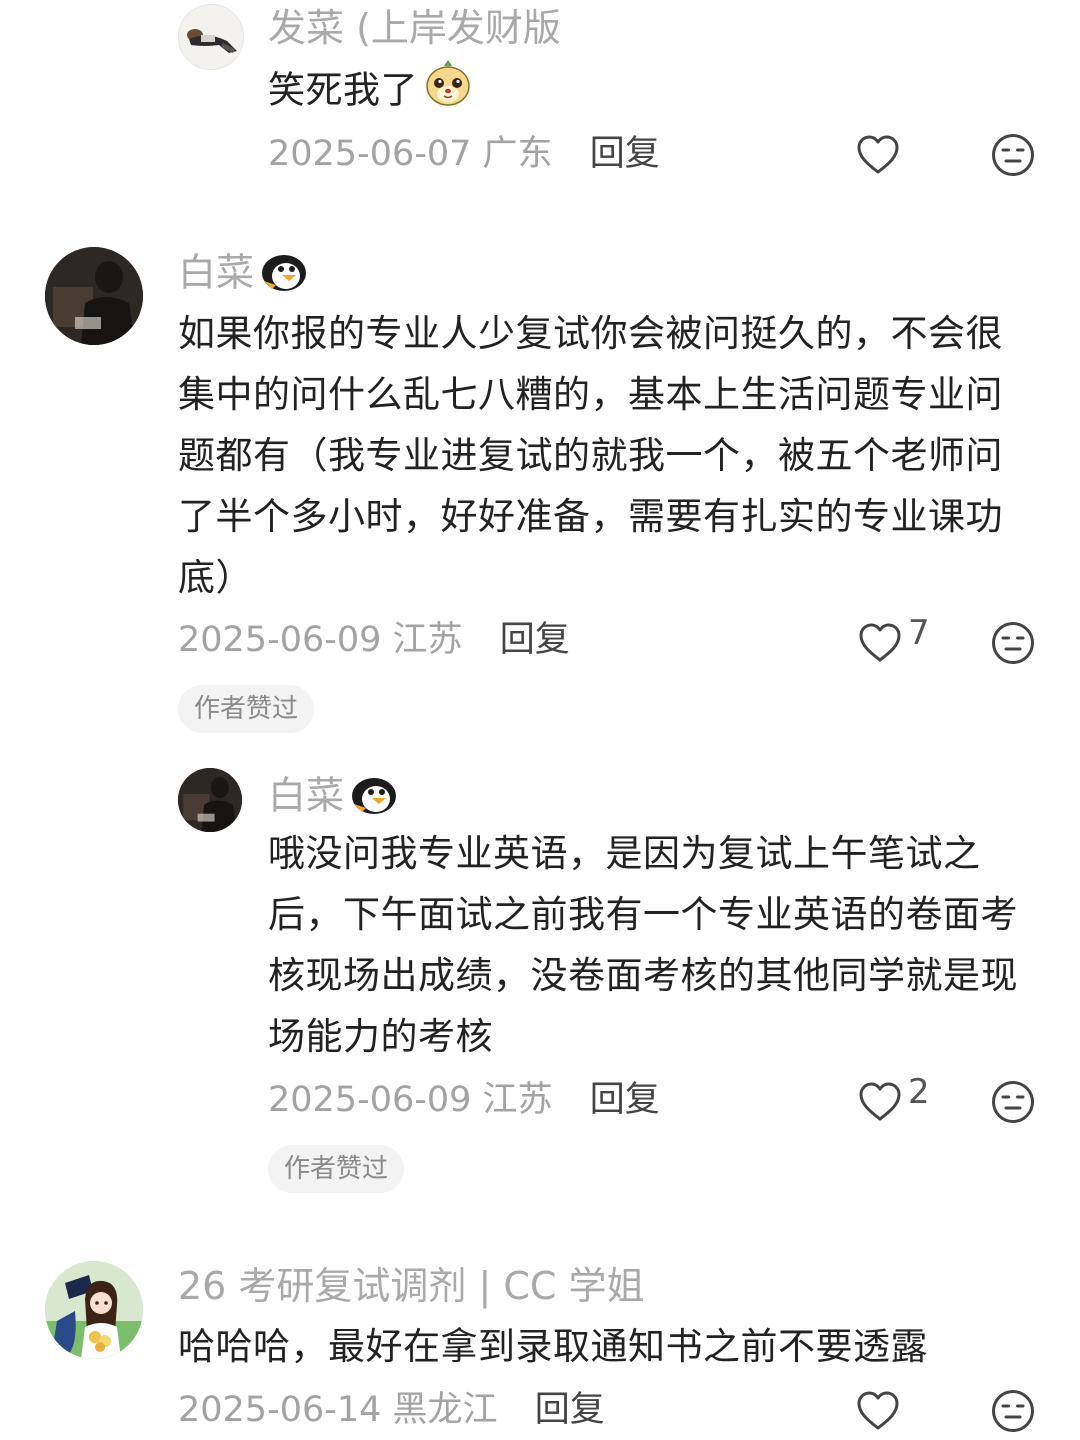 The height and width of the screenshot is (1440, 1080). What do you see at coordinates (370, 154) in the screenshot?
I see `comment-date: 2025-06-07` at bounding box center [370, 154].